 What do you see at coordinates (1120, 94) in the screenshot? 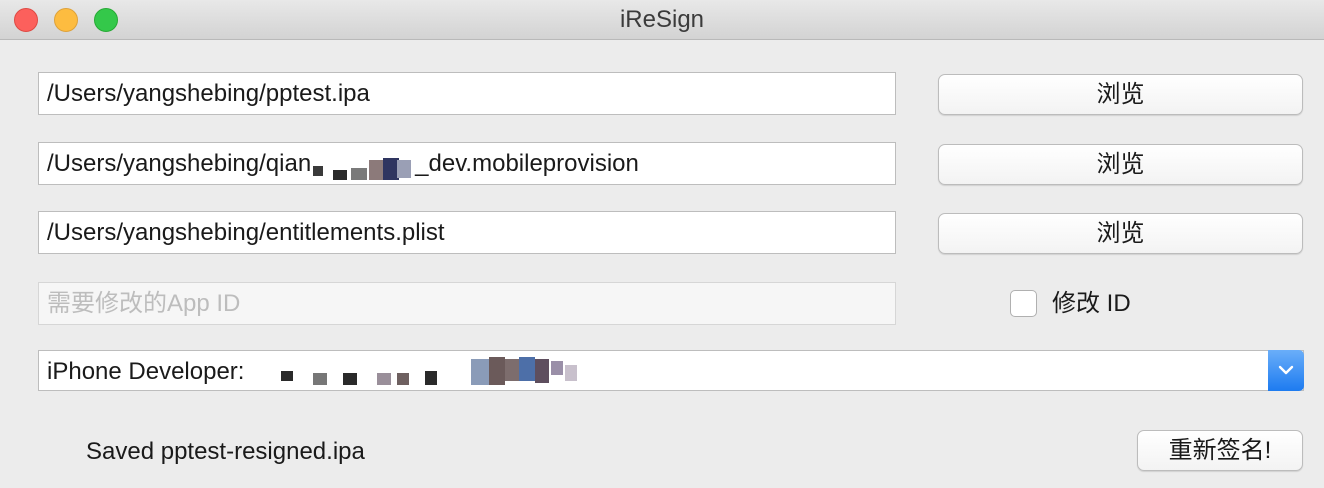
I see `browse-ipa-button: 浏览` at bounding box center [1120, 94].